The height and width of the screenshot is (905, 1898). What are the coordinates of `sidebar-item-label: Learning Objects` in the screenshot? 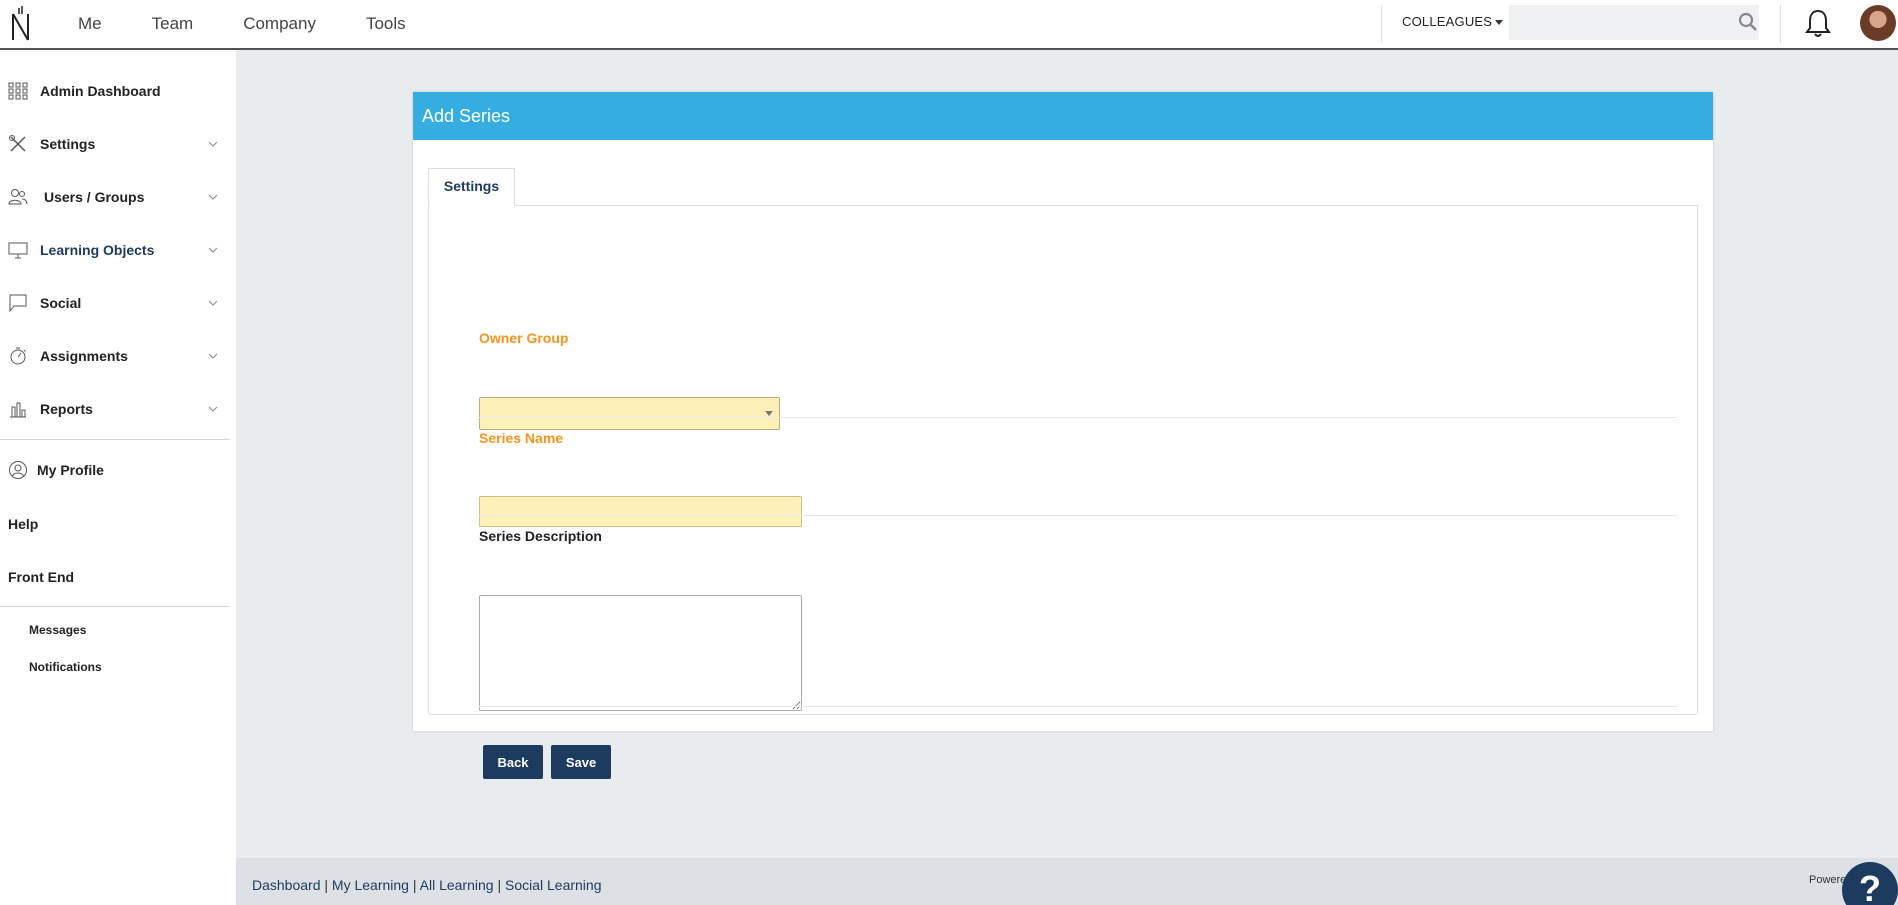 It's located at (97, 250).